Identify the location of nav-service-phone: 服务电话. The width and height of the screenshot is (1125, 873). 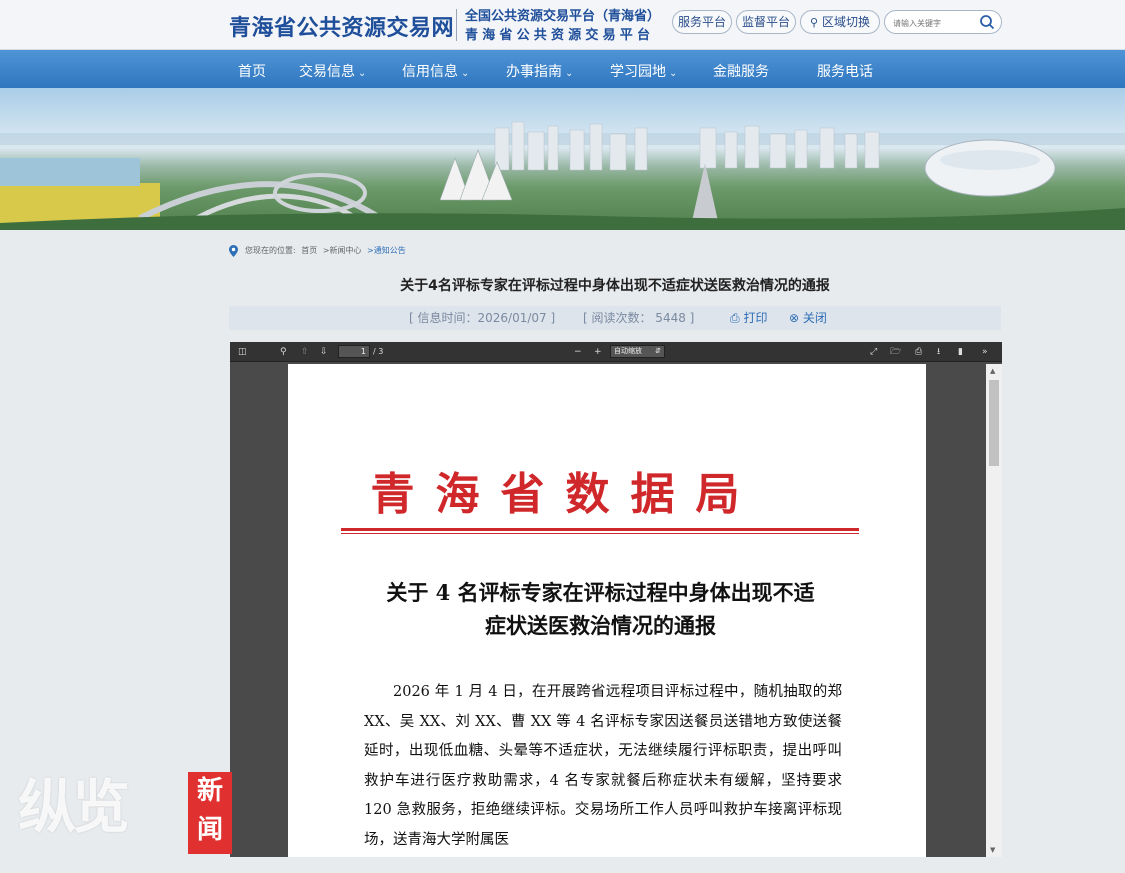
(845, 71).